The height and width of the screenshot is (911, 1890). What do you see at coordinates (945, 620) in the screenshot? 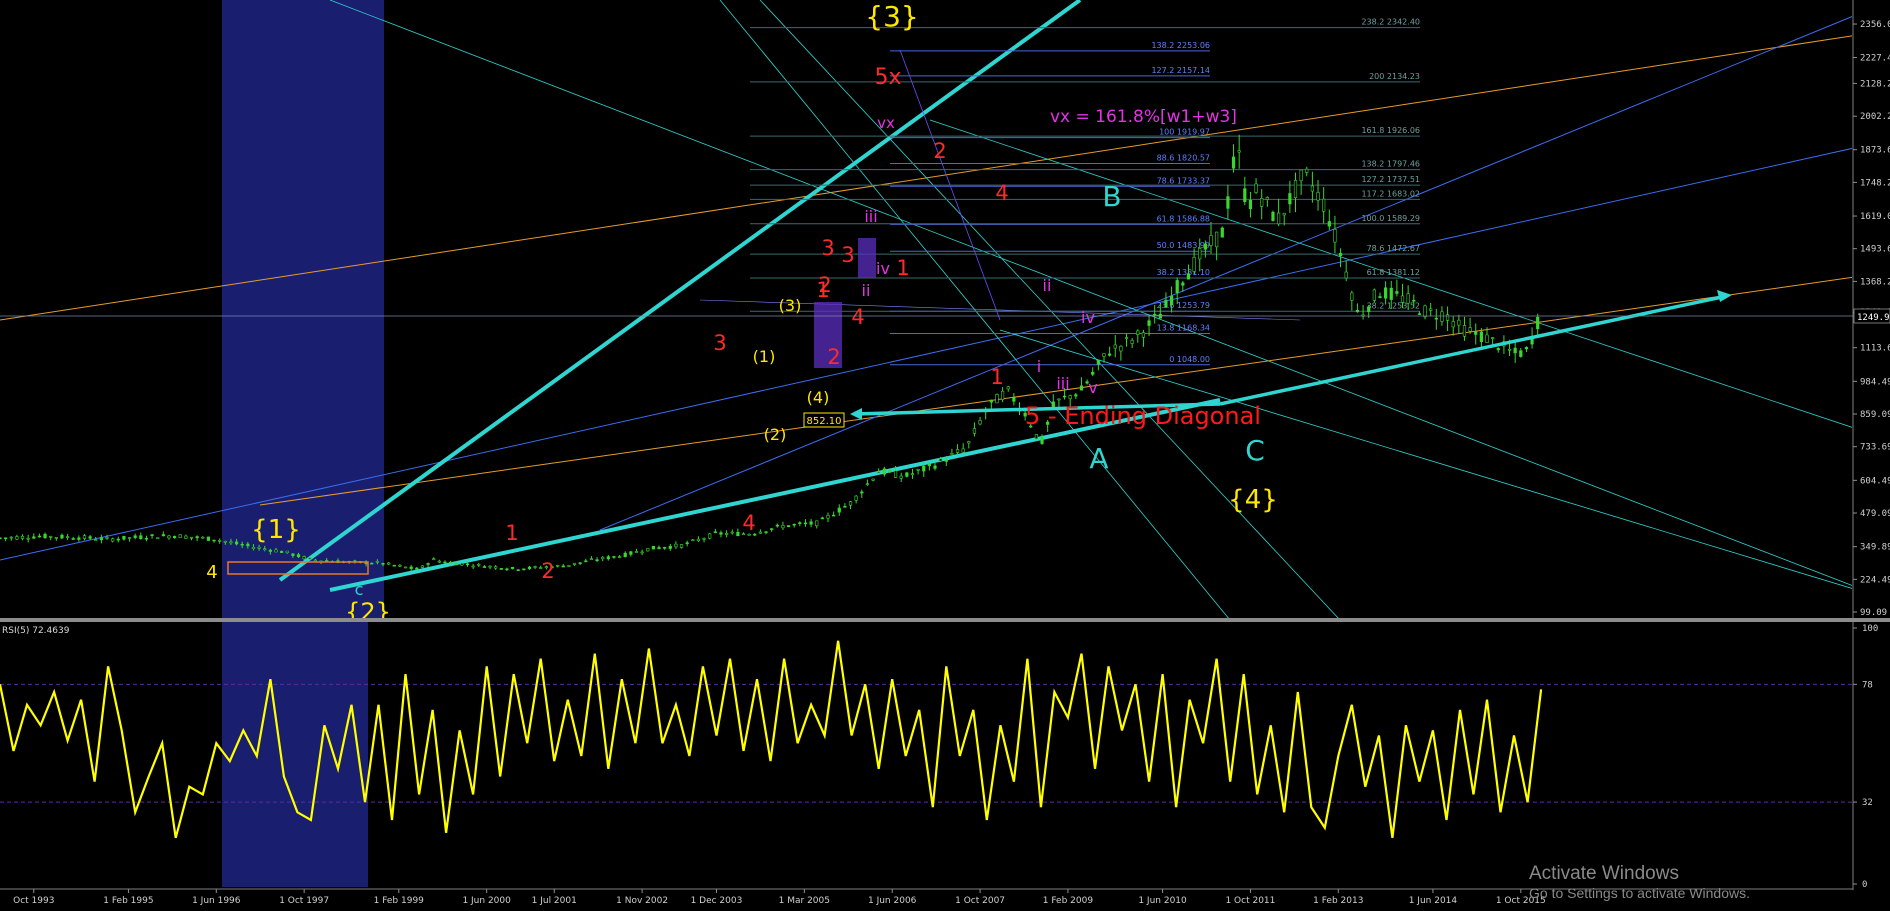
I see `panel-separator` at bounding box center [945, 620].